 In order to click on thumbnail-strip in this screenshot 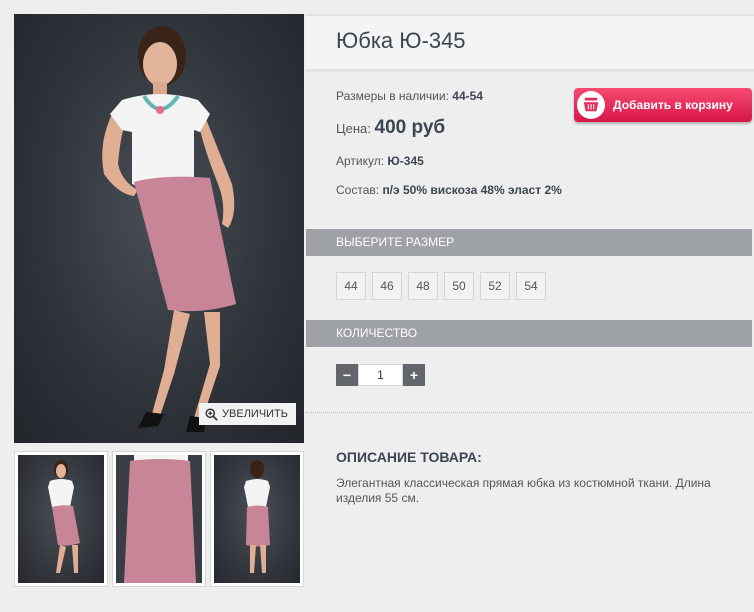, I will do `click(159, 519)`.